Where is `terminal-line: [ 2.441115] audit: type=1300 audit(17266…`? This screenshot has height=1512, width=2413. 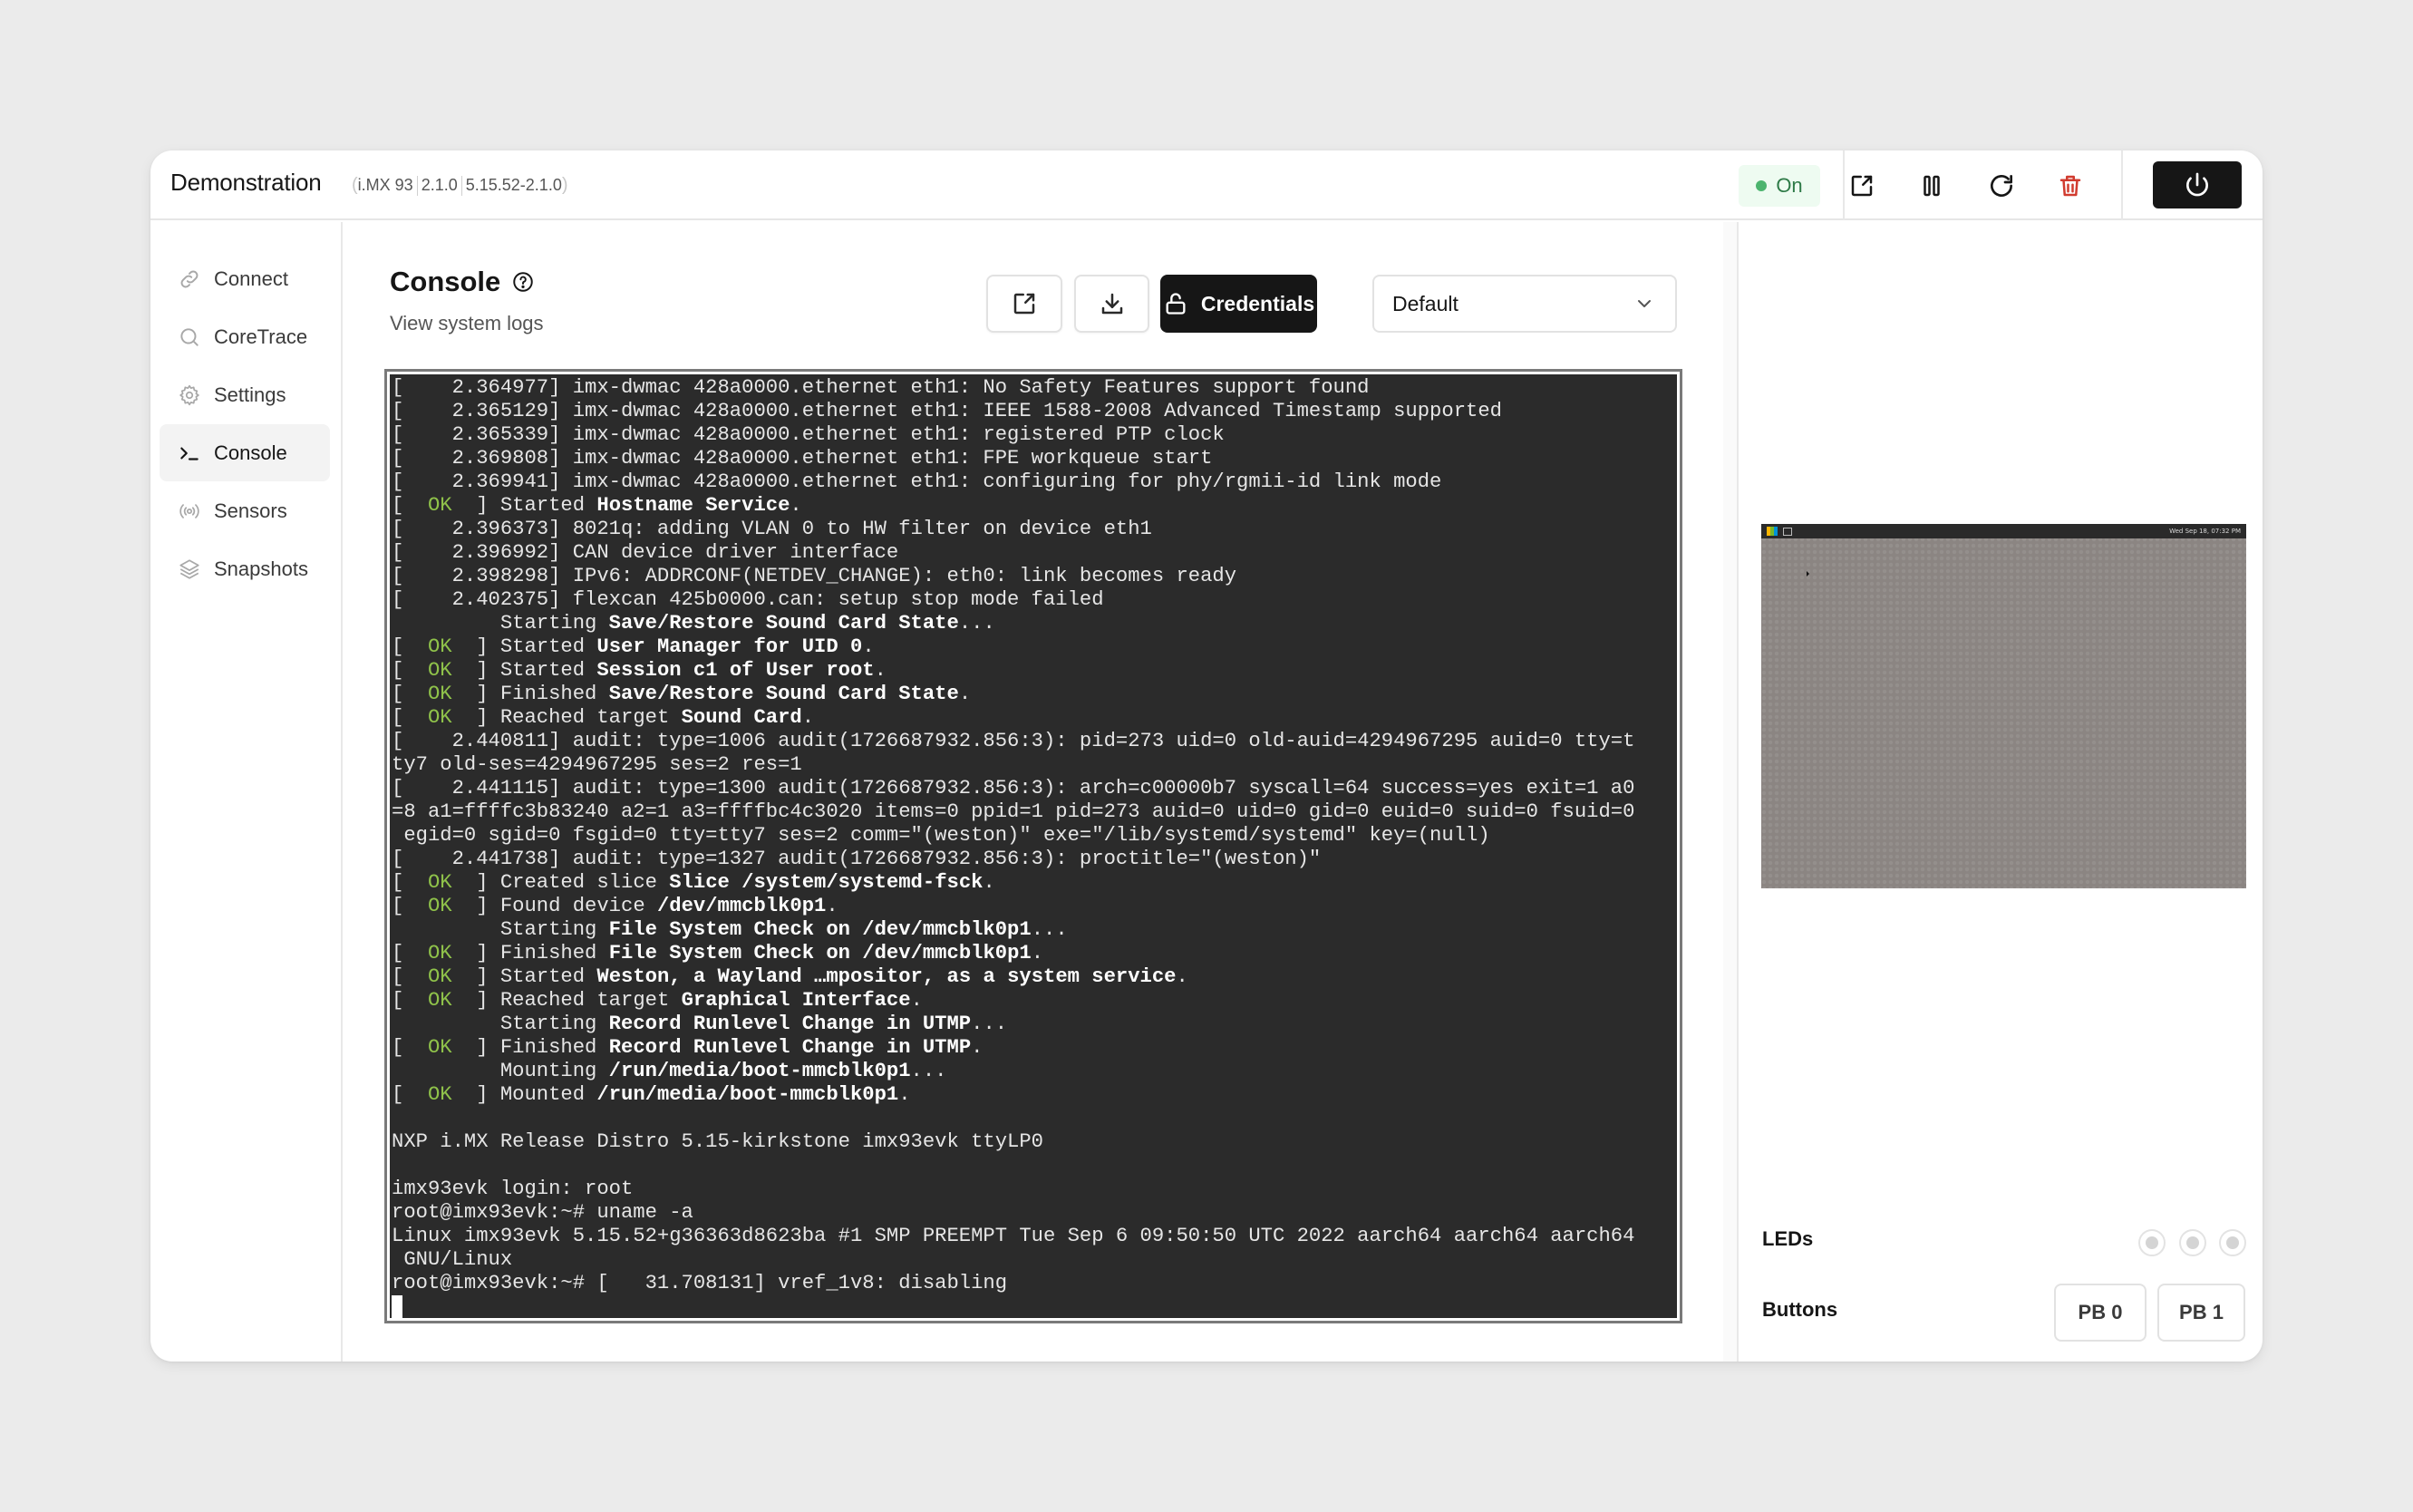 terminal-line: [ 2.441115] audit: type=1300 audit(17266… is located at coordinates (1034, 789).